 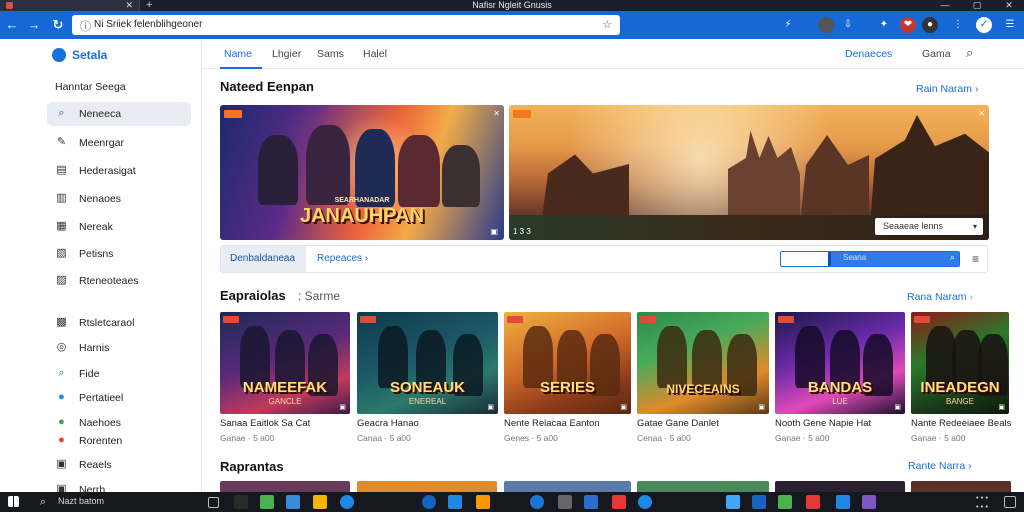 I want to click on game-card-title: Geacra Hanao, so click(x=388, y=423).